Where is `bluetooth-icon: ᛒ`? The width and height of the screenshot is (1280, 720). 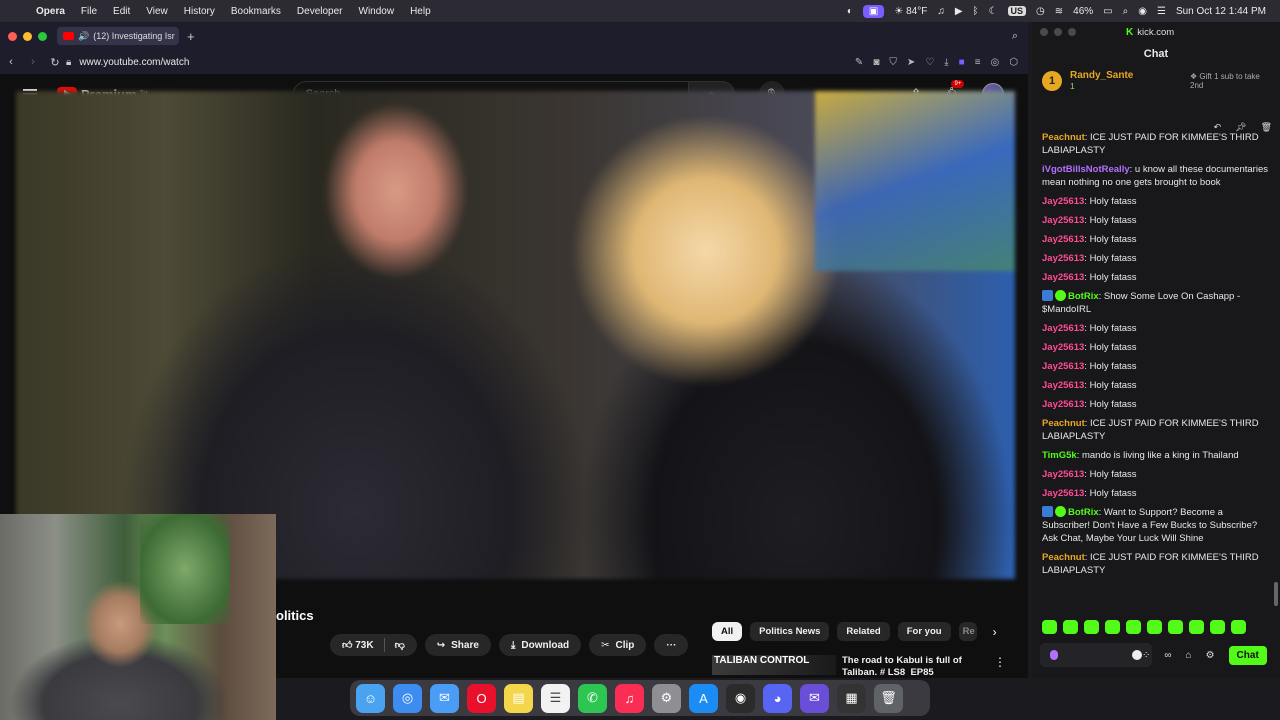 bluetooth-icon: ᛒ is located at coordinates (976, 11).